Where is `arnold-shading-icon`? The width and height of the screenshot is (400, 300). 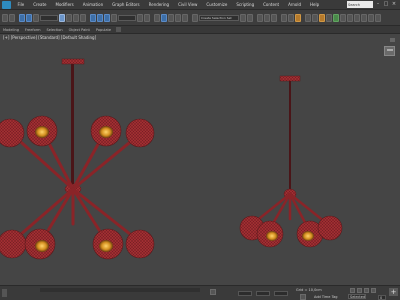 arnold-shading-icon is located at coordinates (364, 17).